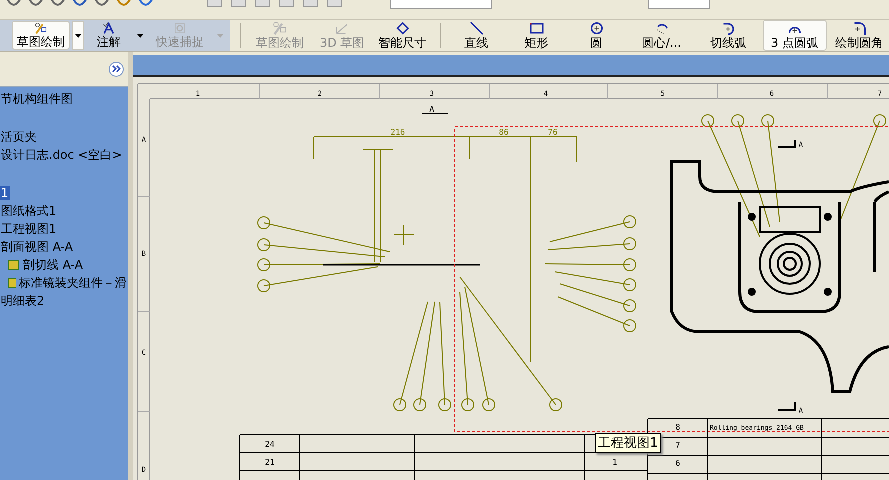 This screenshot has height=480, width=889. Describe the element at coordinates (53, 265) in the screenshot. I see `tree-item: 剖切线 A-A` at that location.